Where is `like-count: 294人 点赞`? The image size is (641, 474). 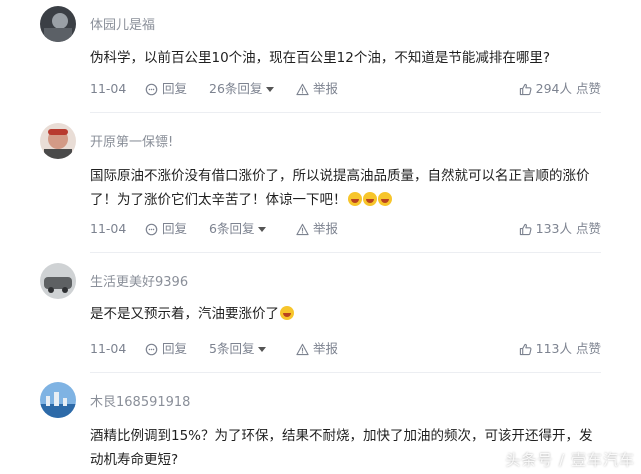 like-count: 294人 点赞 is located at coordinates (568, 88).